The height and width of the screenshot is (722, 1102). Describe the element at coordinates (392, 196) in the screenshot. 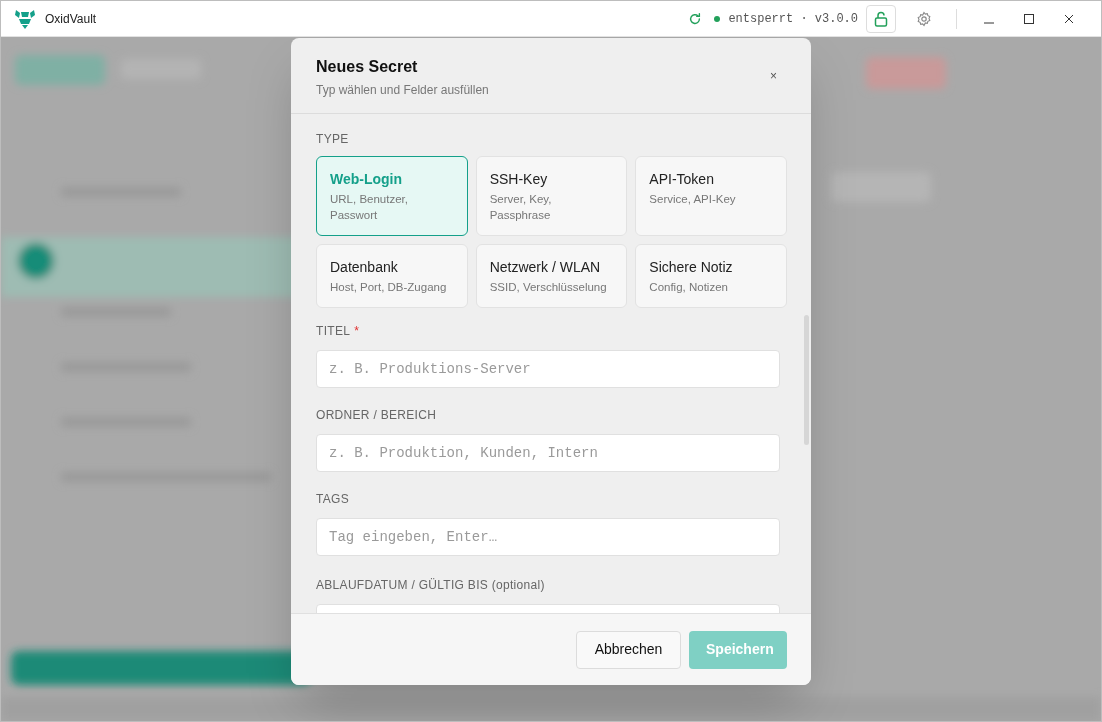

I see `type-option: Web-Login URL, Benutzer, Passwort` at that location.